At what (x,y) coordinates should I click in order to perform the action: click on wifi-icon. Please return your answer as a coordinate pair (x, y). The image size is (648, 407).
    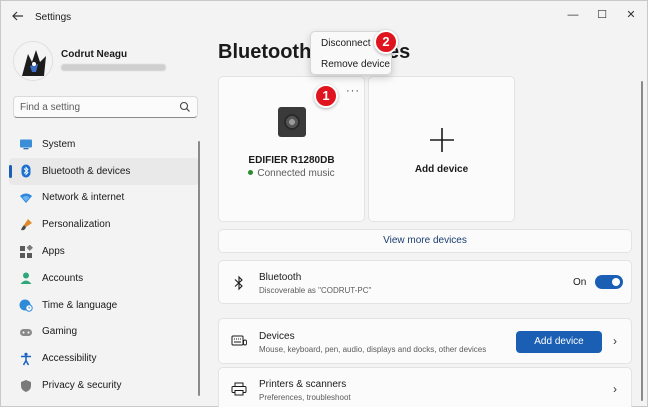
    Looking at the image, I should click on (26, 198).